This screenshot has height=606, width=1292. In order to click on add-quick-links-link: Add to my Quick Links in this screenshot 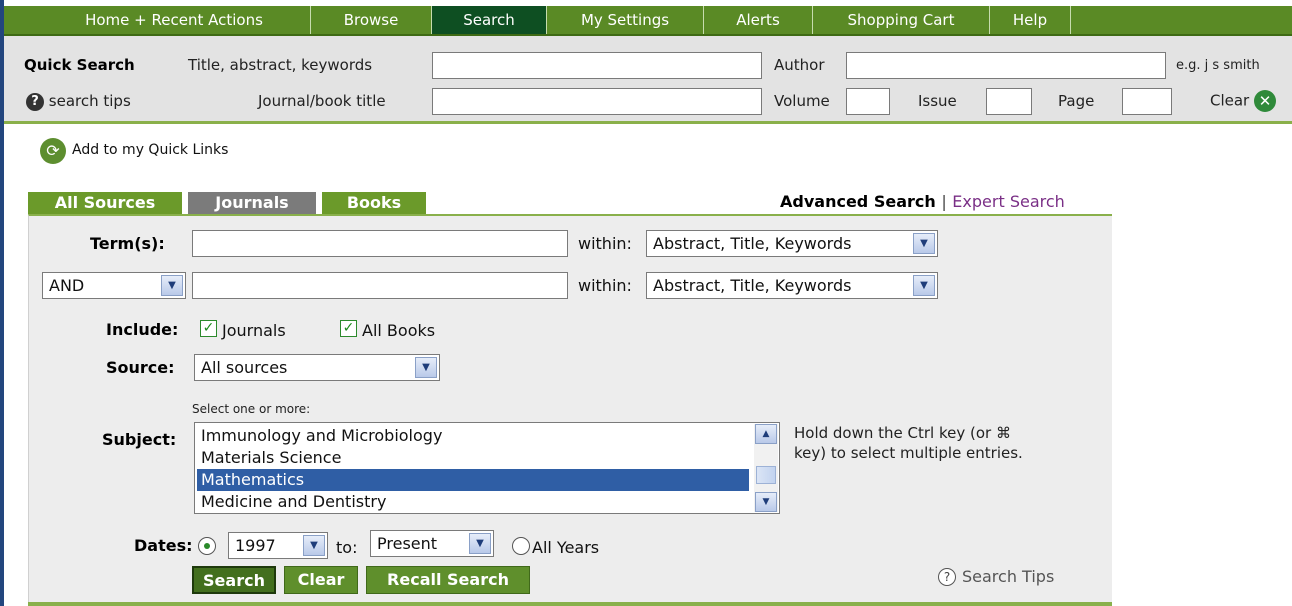, I will do `click(150, 150)`.